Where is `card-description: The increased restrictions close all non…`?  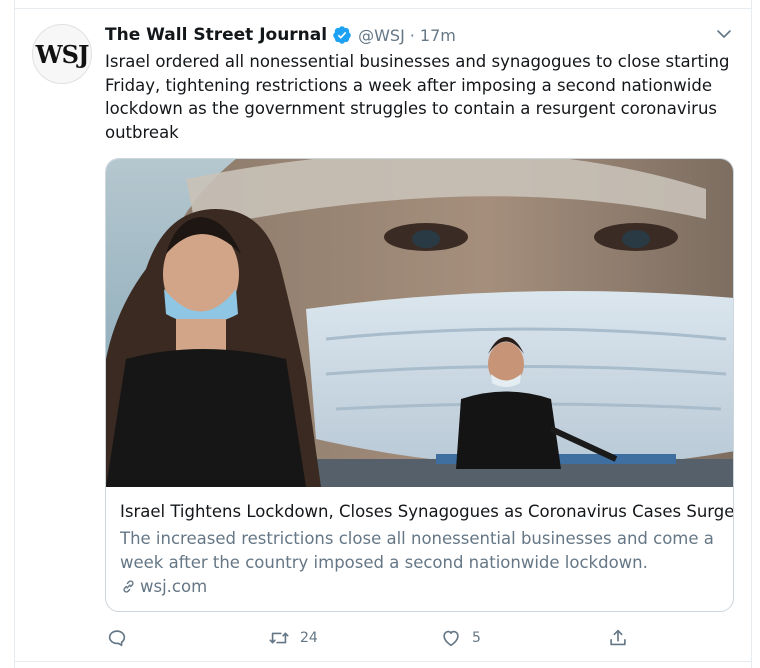
card-description: The increased restrictions close all non… is located at coordinates (417, 550).